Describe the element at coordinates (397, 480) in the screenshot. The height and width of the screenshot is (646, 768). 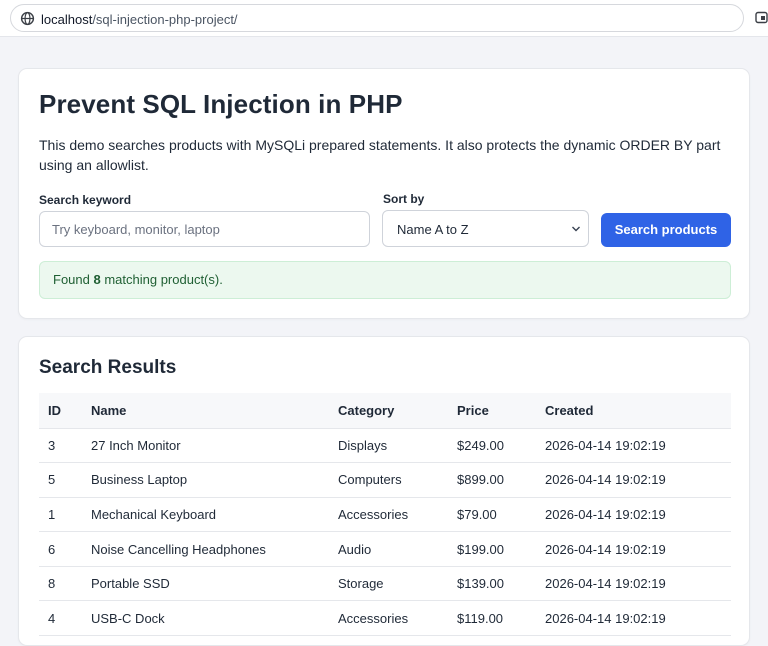
I see `cell-category: Computers` at that location.